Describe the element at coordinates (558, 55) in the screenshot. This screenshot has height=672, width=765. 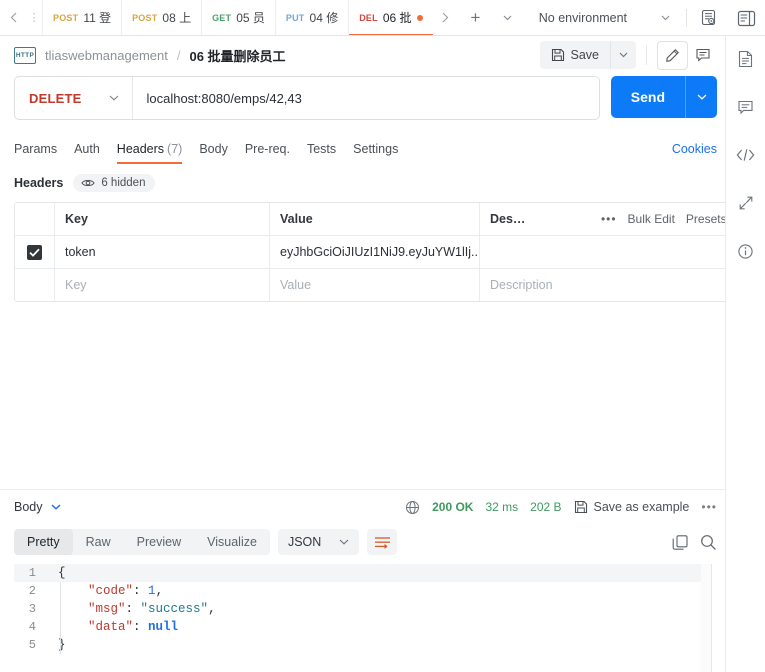
I see `save-disk-icon` at that location.